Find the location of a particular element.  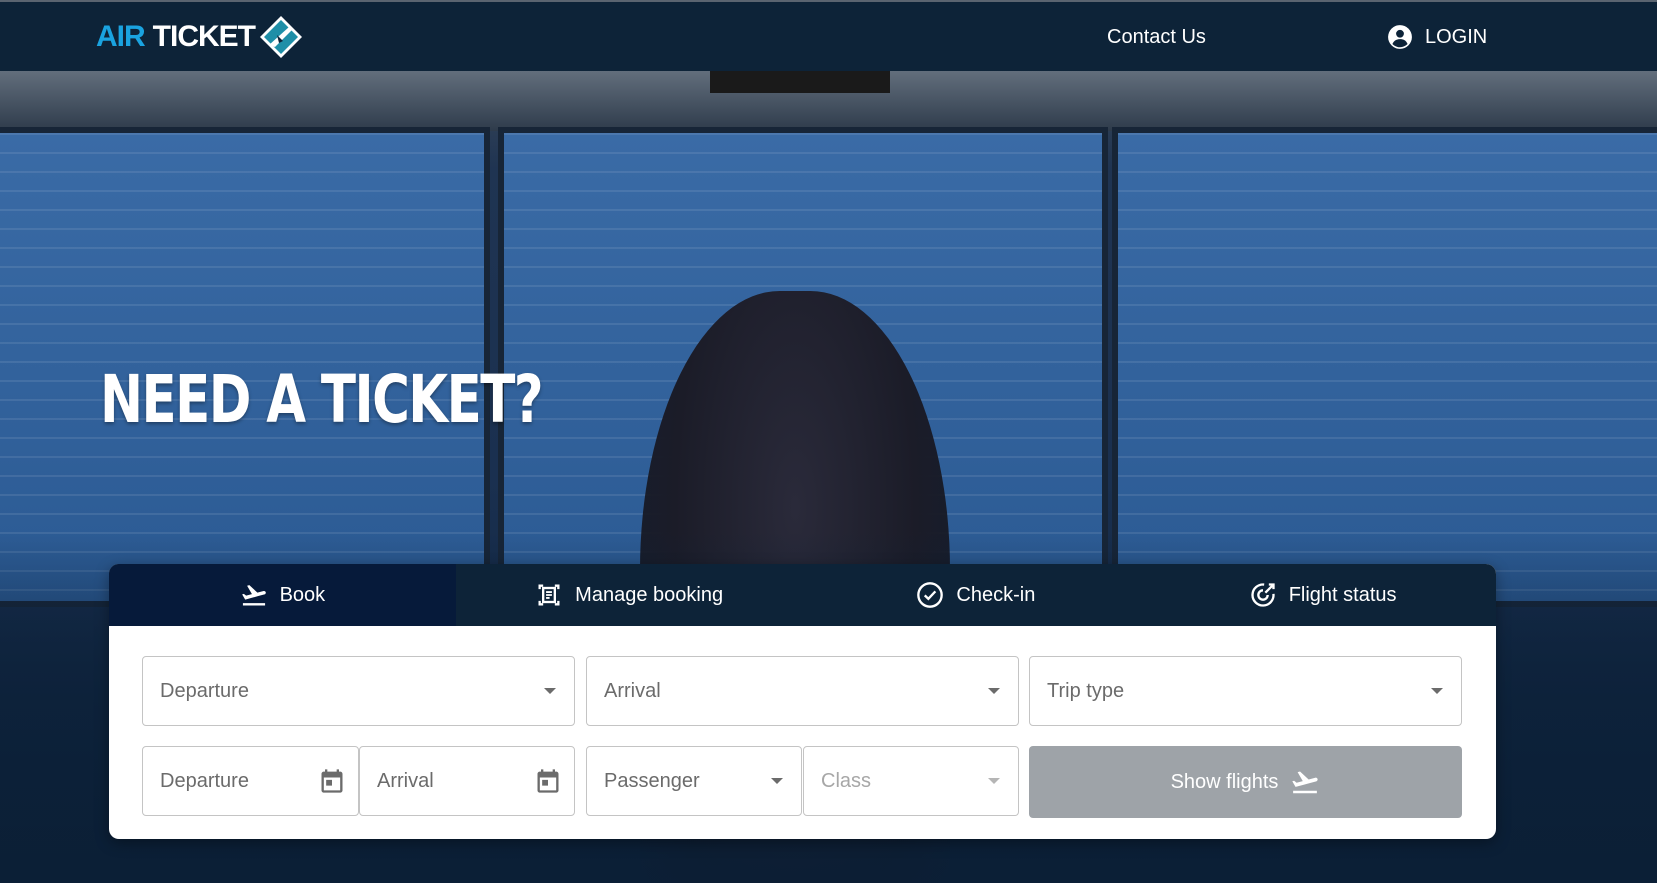

tab-check-in-label: Check-in is located at coordinates (996, 594).